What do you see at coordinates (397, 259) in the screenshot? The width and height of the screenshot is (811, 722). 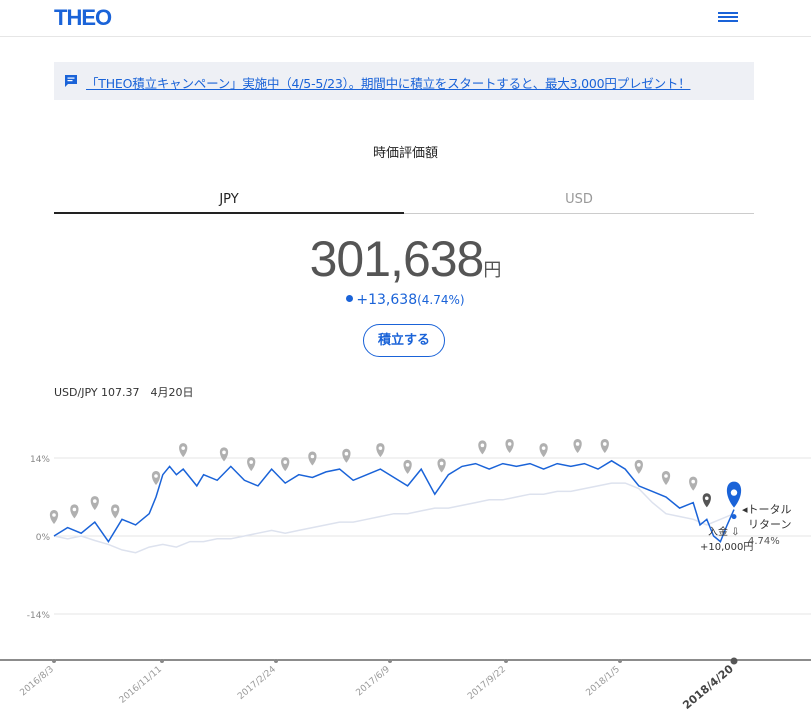 I see `amount-value: 301,638` at bounding box center [397, 259].